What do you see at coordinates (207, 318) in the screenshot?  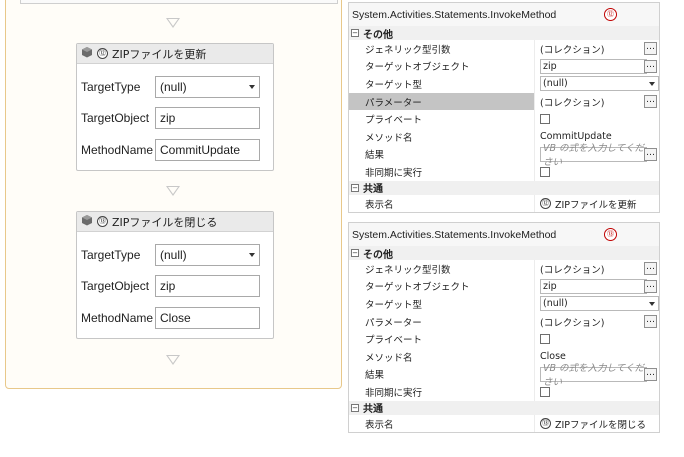 I see `method-name-input: Close` at bounding box center [207, 318].